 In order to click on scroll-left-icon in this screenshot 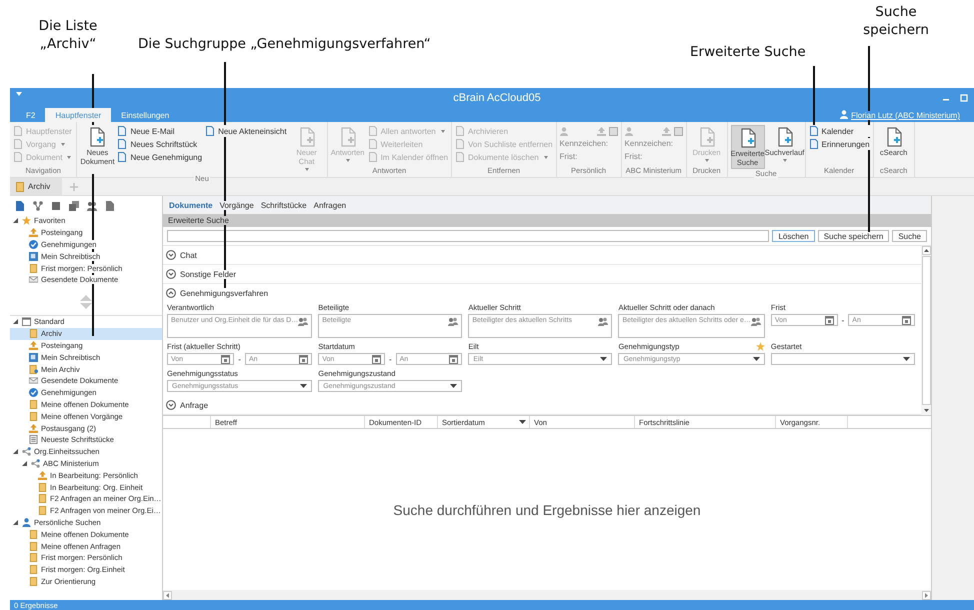, I will do `click(167, 595)`.